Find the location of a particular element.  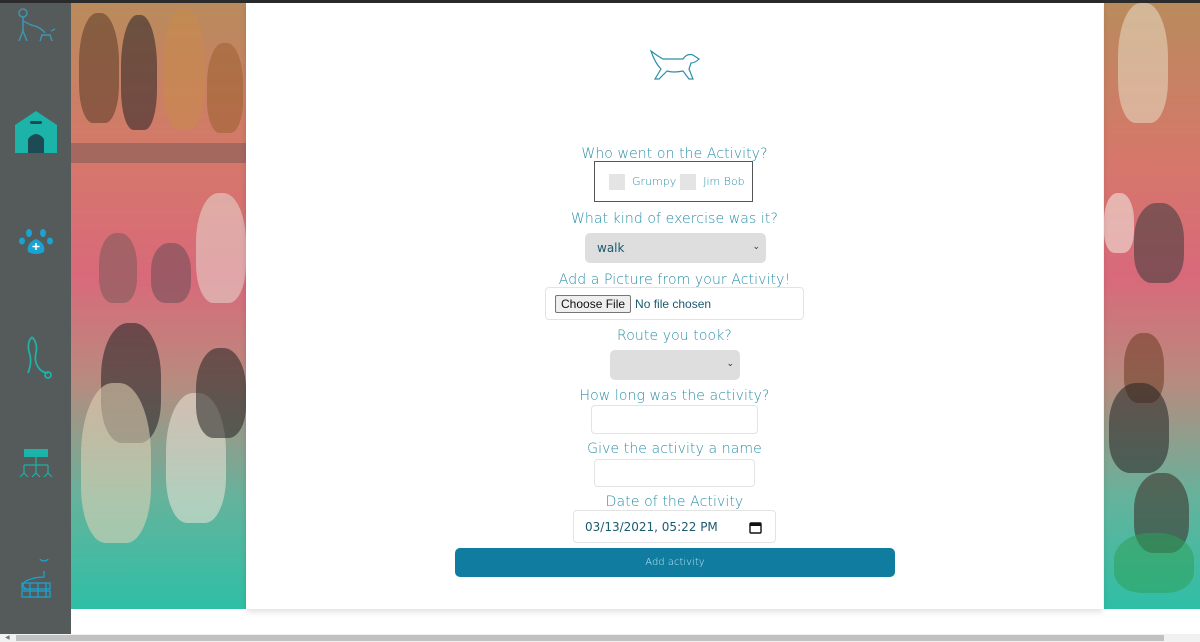

exercise-select-value: walk is located at coordinates (611, 248).